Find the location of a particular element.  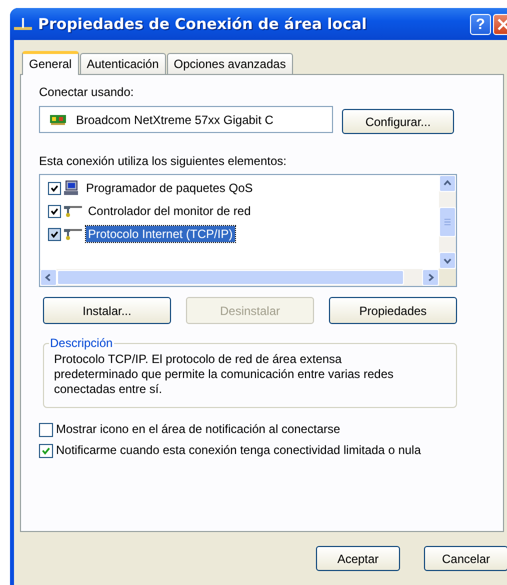

computer-icon is located at coordinates (72, 188).